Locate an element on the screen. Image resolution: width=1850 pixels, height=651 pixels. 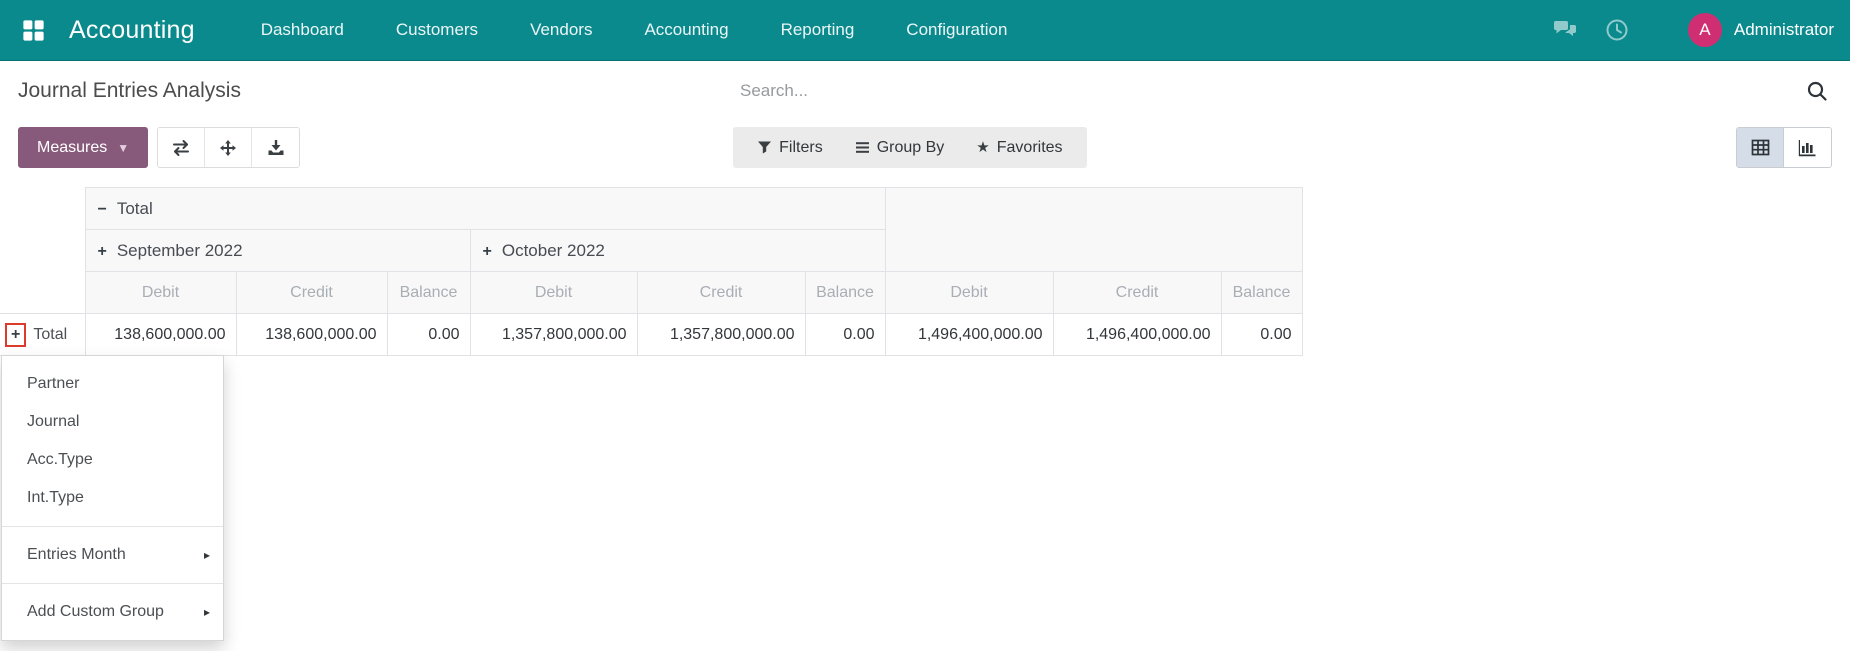
chart-view-button is located at coordinates (1807, 147).